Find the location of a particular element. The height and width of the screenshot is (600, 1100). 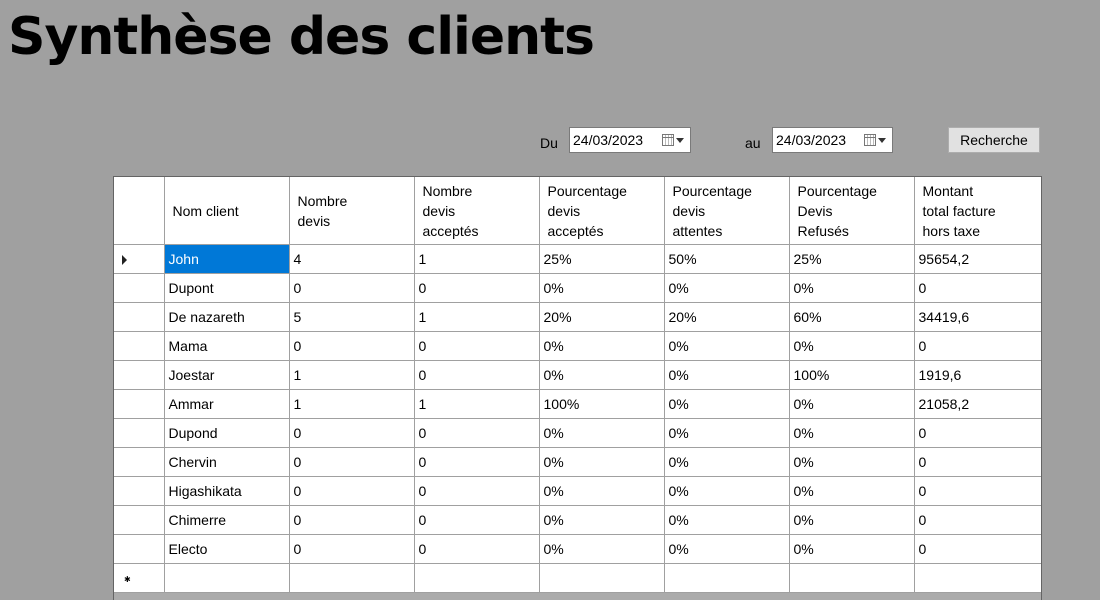

client-name-cell: Electo is located at coordinates (227, 549).